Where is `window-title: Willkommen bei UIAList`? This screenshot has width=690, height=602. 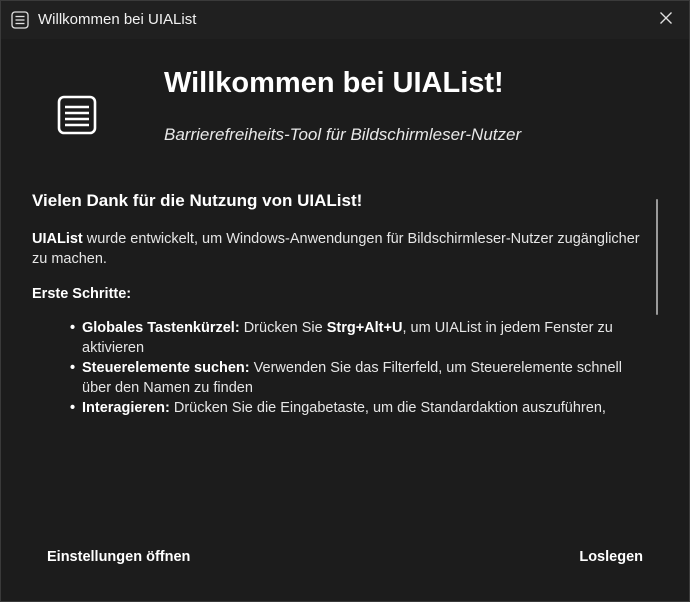
window-title: Willkommen bei UIAList is located at coordinates (117, 19).